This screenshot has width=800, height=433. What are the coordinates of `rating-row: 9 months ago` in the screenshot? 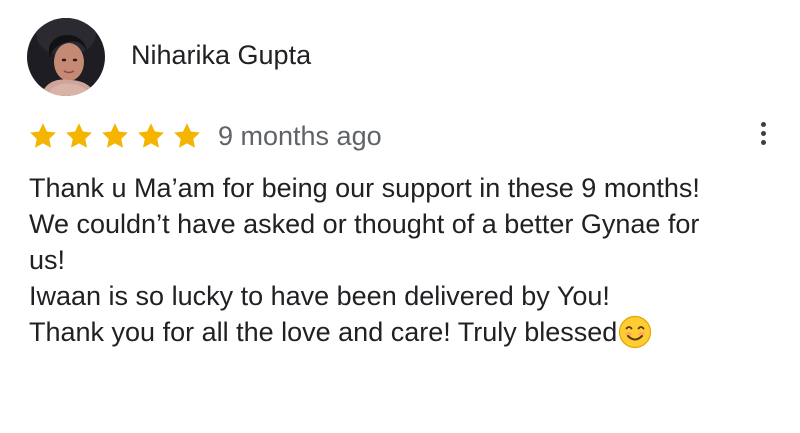 It's located at (205, 136).